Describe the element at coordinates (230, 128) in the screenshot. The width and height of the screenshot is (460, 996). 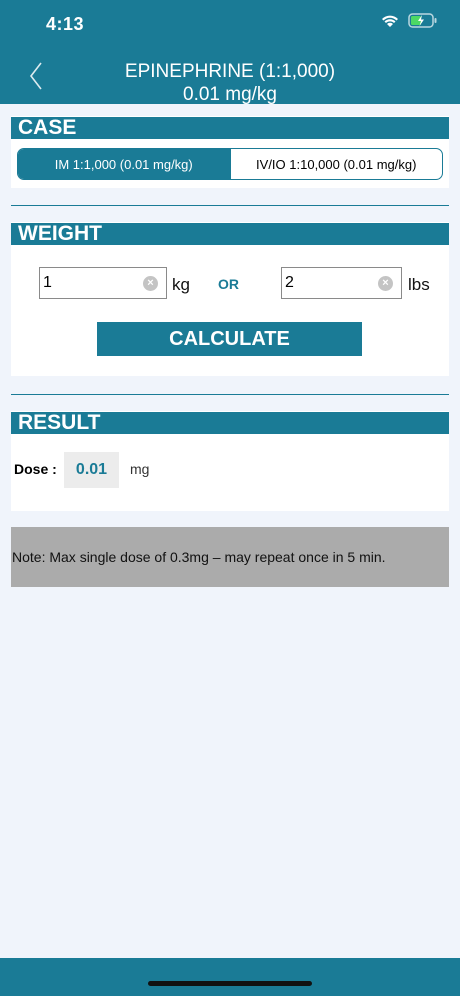
I see `case-header: CASE` at that location.